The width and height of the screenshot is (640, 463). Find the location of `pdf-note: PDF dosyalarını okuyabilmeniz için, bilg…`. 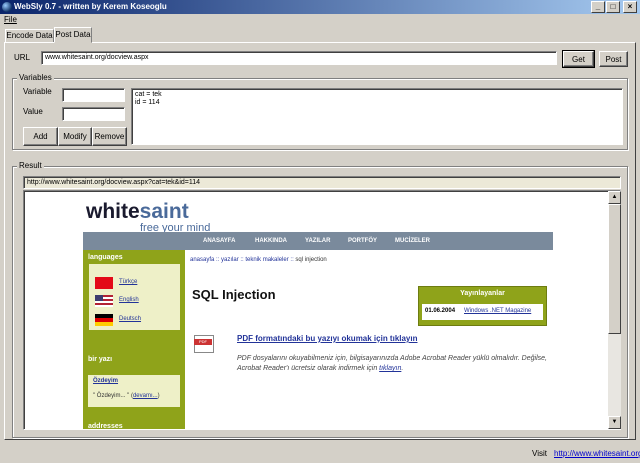

pdf-note: PDF dosyalarını okuyabilmeniz için, bilg… is located at coordinates (392, 363).